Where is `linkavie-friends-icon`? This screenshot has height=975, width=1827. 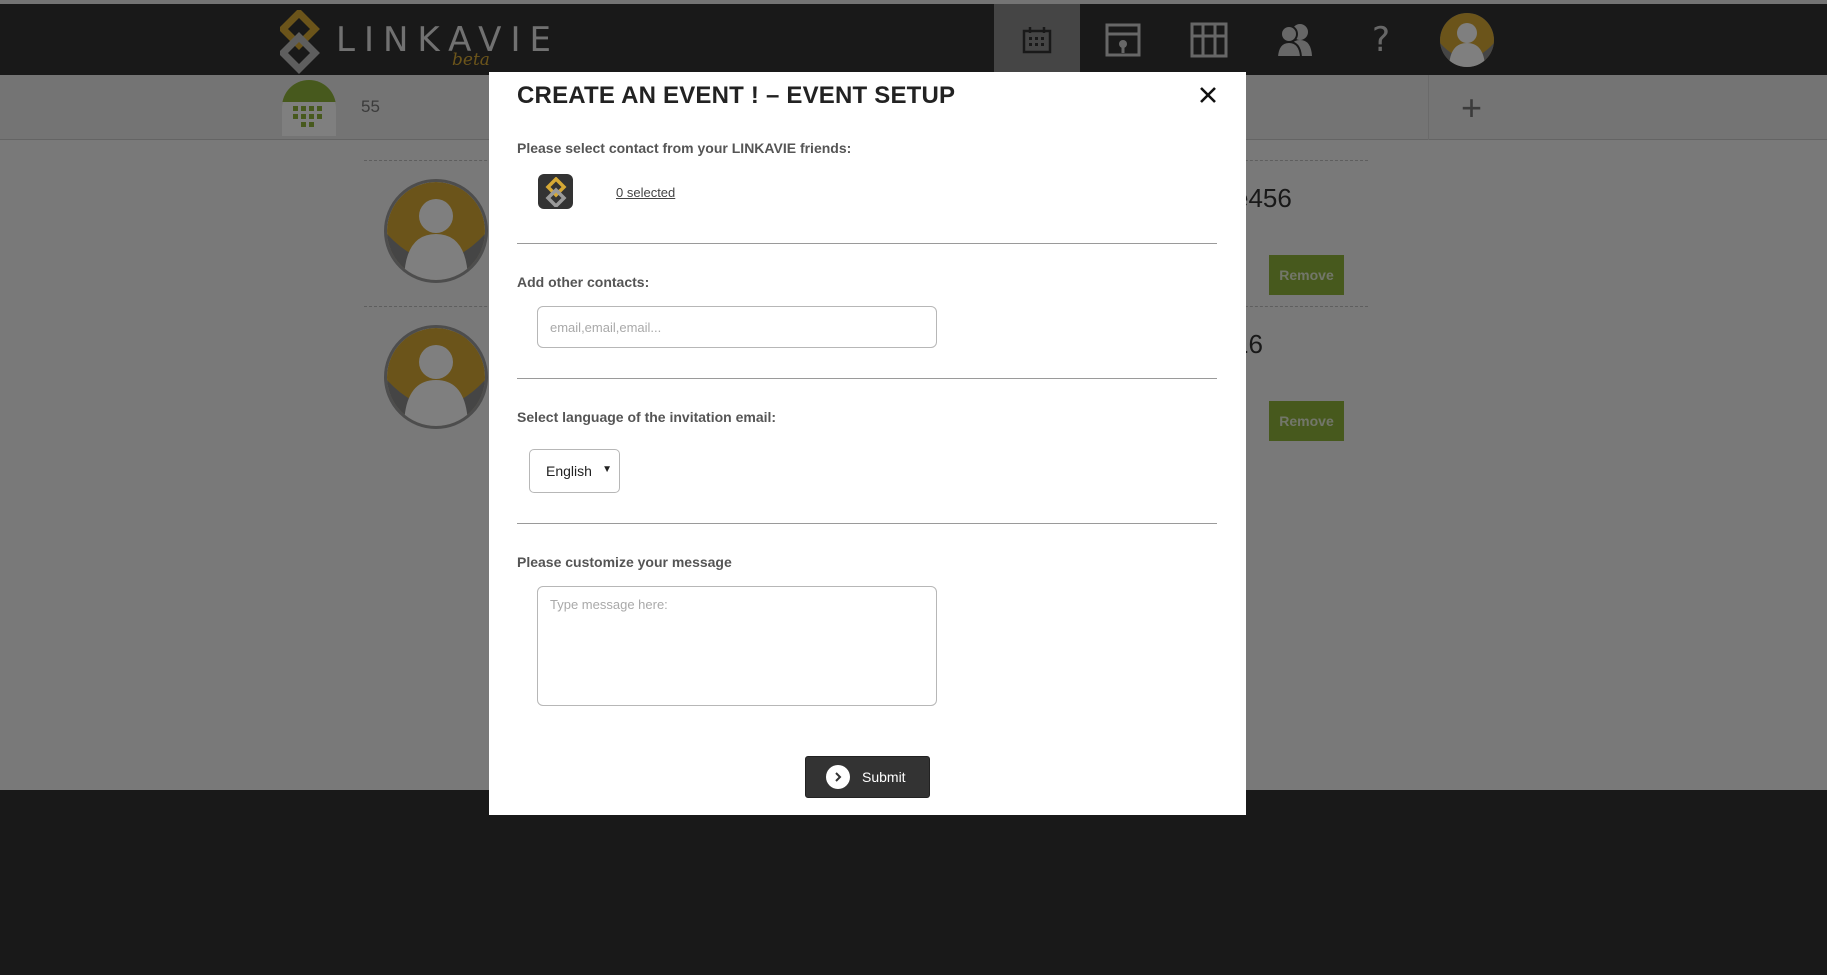 linkavie-friends-icon is located at coordinates (555, 191).